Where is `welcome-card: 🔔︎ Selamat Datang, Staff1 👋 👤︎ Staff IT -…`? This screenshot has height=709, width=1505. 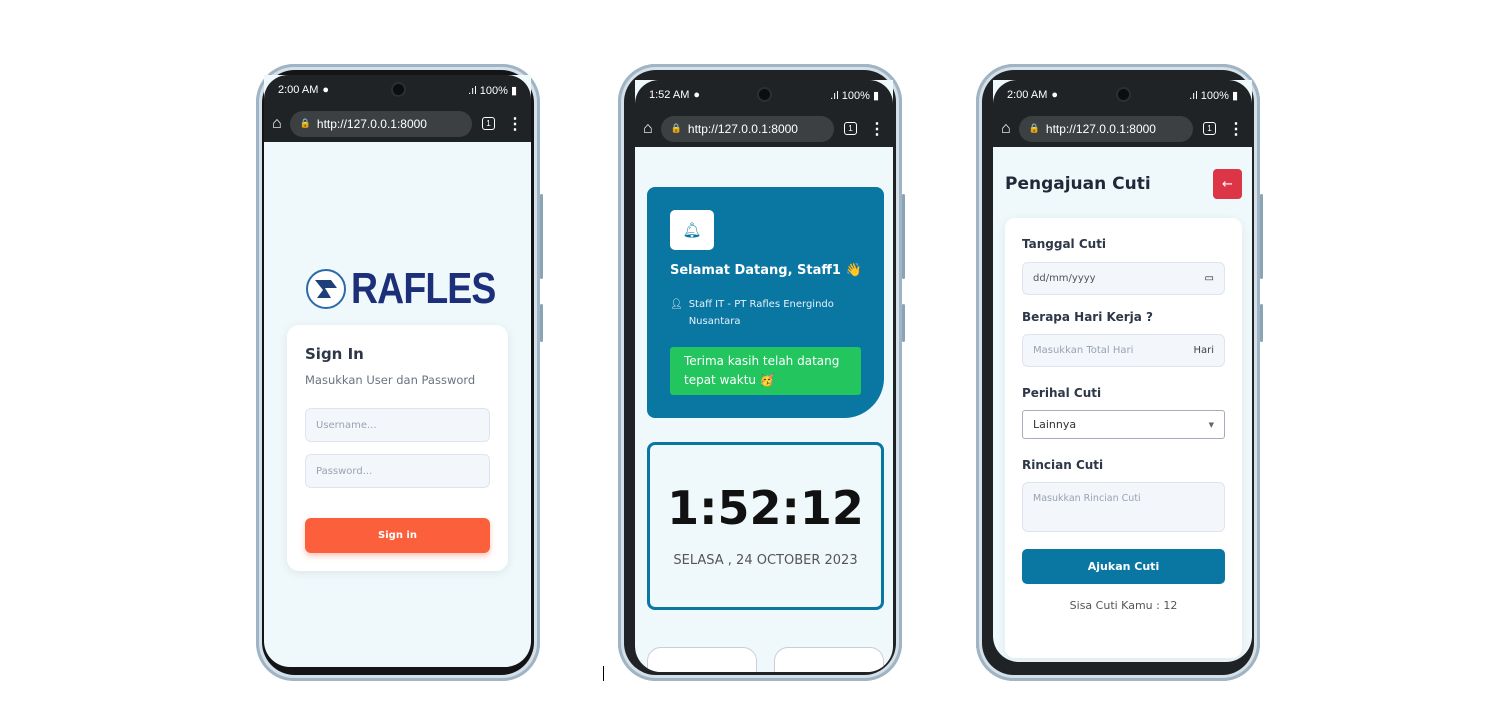 welcome-card: 🔔︎ Selamat Datang, Staff1 👋 👤︎ Staff IT -… is located at coordinates (765, 302).